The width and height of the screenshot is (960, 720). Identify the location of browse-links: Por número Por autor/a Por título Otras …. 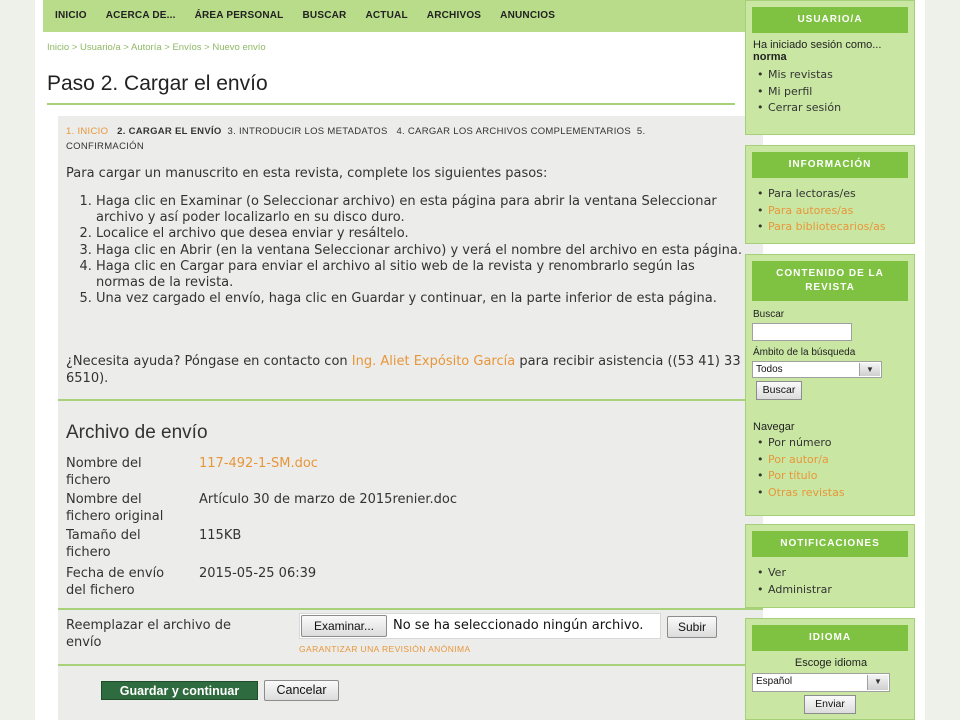
(795, 468).